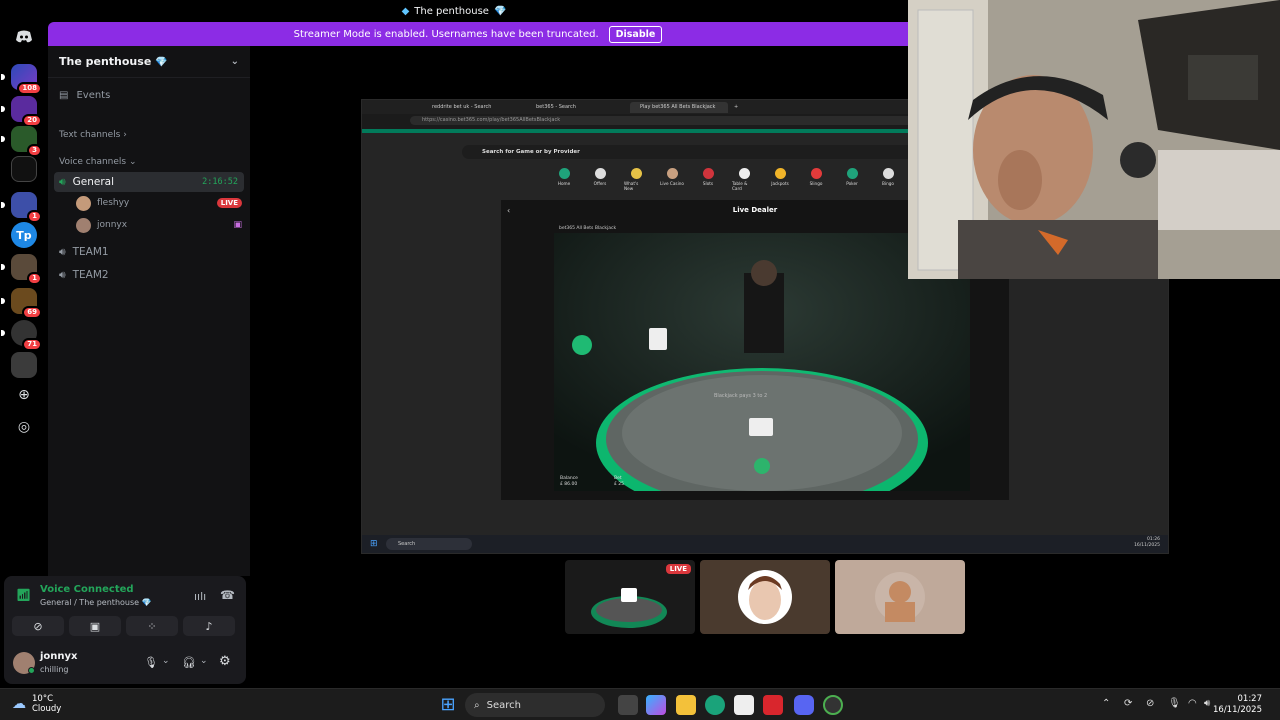 This screenshot has width=1280, height=720. Describe the element at coordinates (24, 427) in the screenshot. I see `discover-icon: ◎` at that location.